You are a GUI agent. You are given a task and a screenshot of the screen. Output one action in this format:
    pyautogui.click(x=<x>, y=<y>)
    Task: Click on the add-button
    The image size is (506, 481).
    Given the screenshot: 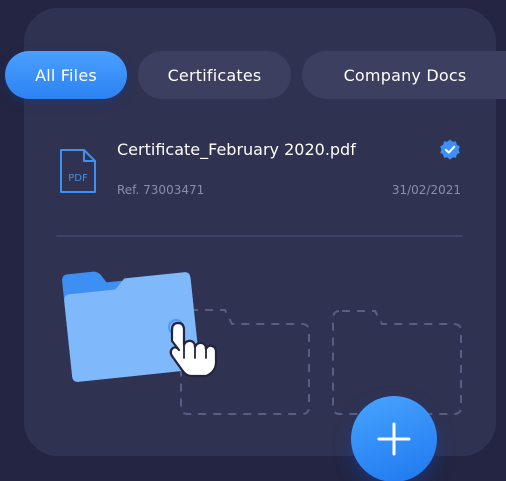 What is the action you would take?
    pyautogui.click(x=394, y=438)
    